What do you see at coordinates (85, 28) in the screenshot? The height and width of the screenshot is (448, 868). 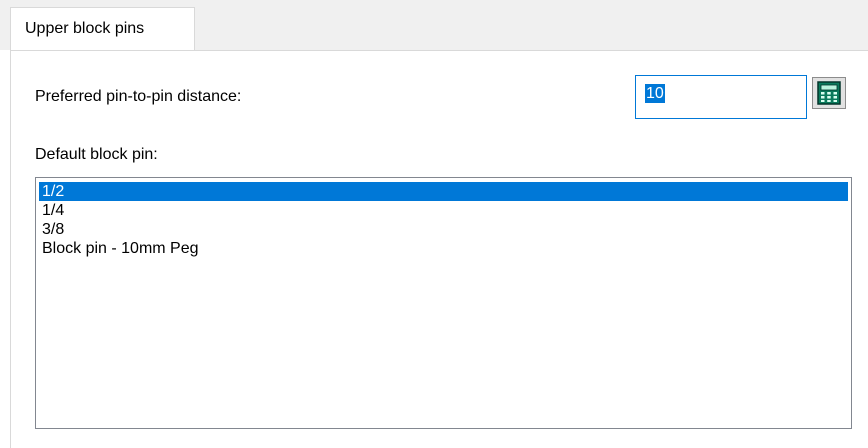 I see `tab-label: Upper block pins` at bounding box center [85, 28].